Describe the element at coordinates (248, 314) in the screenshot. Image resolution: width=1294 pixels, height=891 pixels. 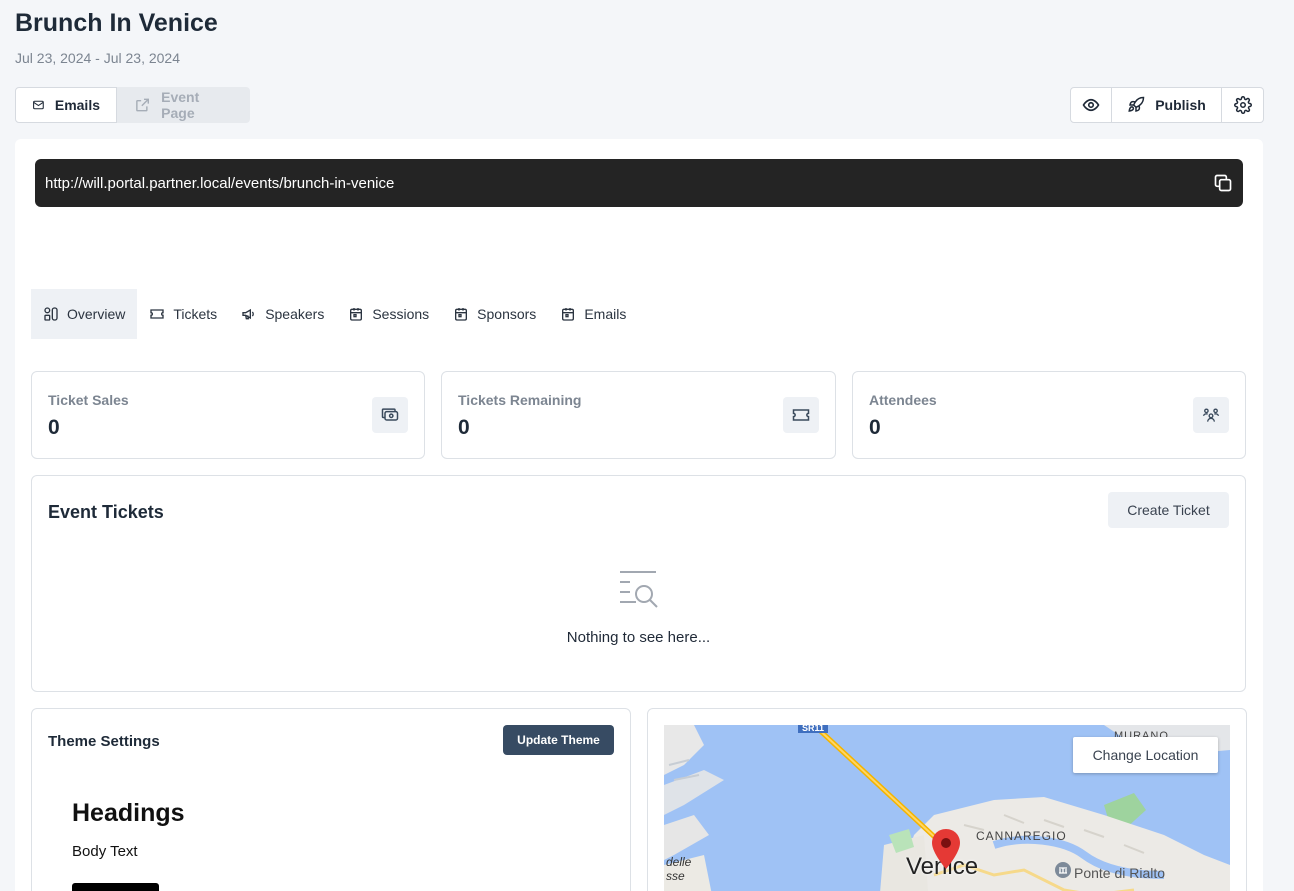
I see `megaphone-icon` at that location.